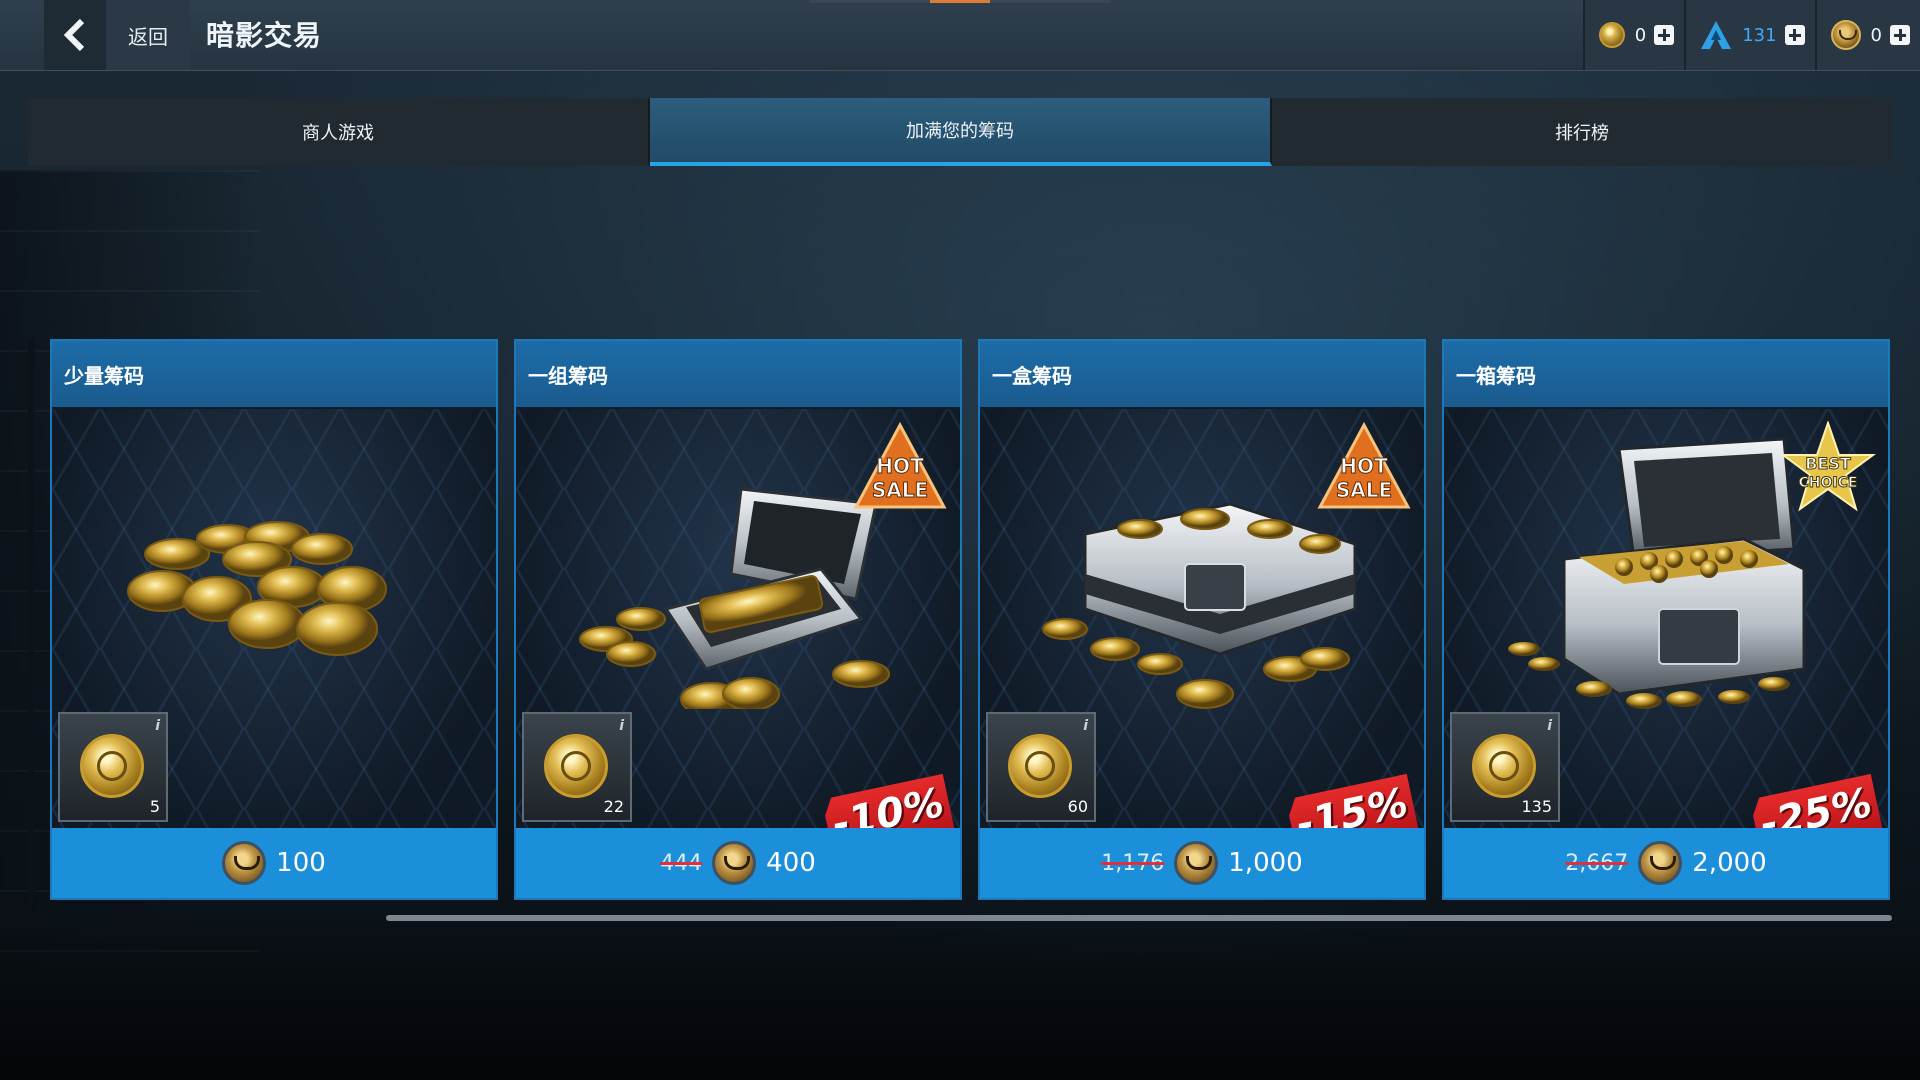 This screenshot has width=1920, height=1080. What do you see at coordinates (1716, 35) in the screenshot?
I see `blue-a-icon` at bounding box center [1716, 35].